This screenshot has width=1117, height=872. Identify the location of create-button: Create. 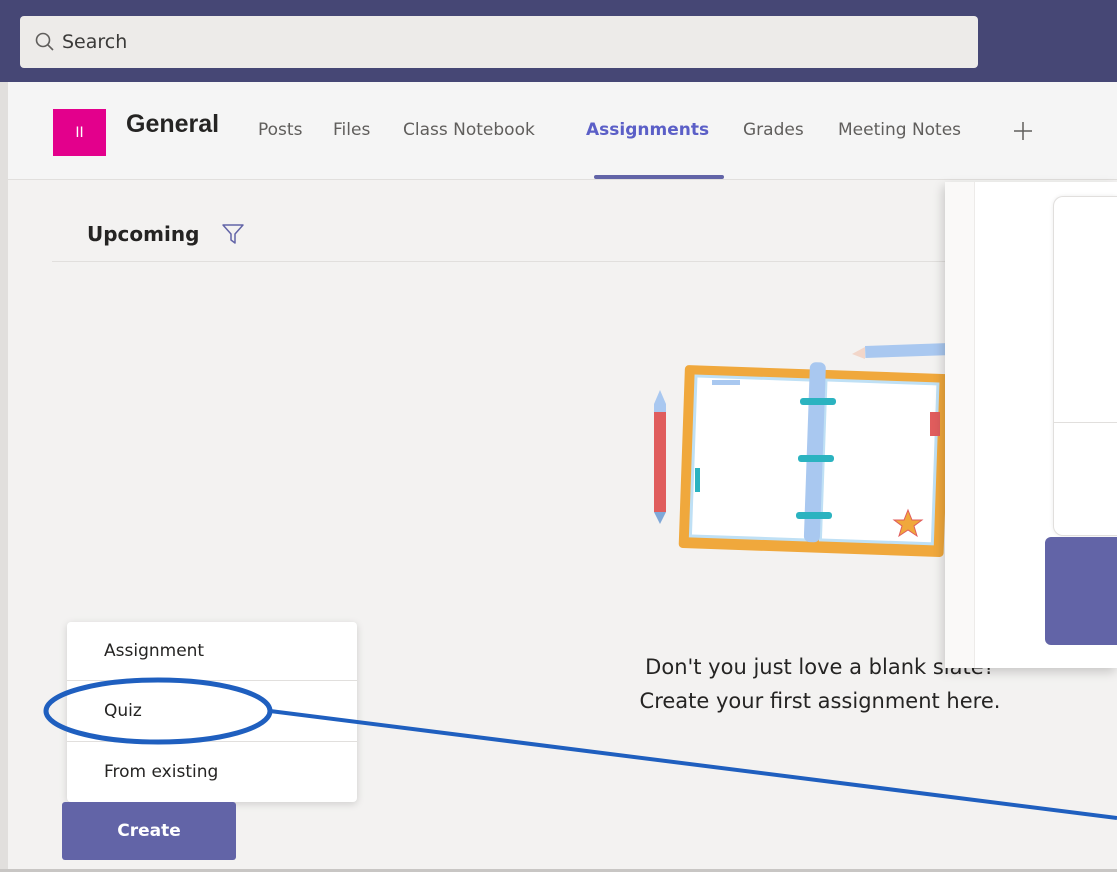
(149, 831).